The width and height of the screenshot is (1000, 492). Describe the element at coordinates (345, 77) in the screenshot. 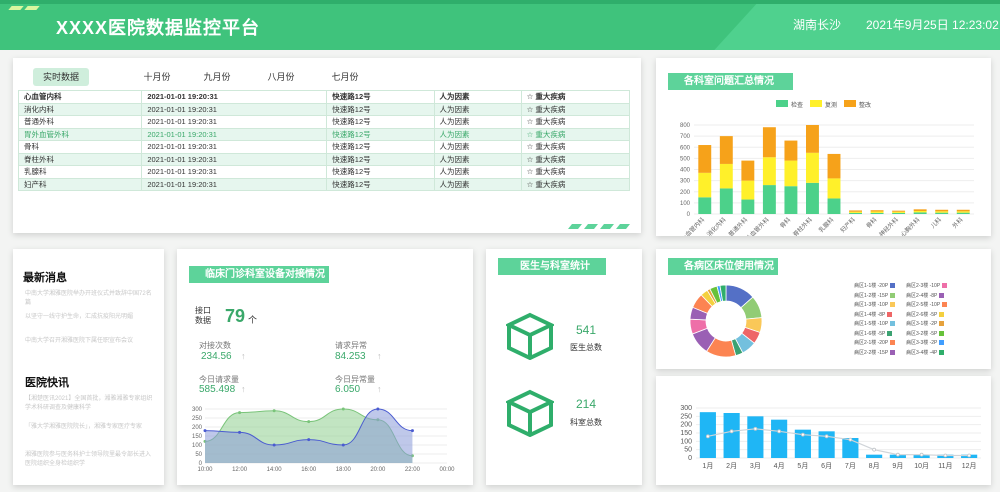

I see `tab-july: 七月份` at that location.